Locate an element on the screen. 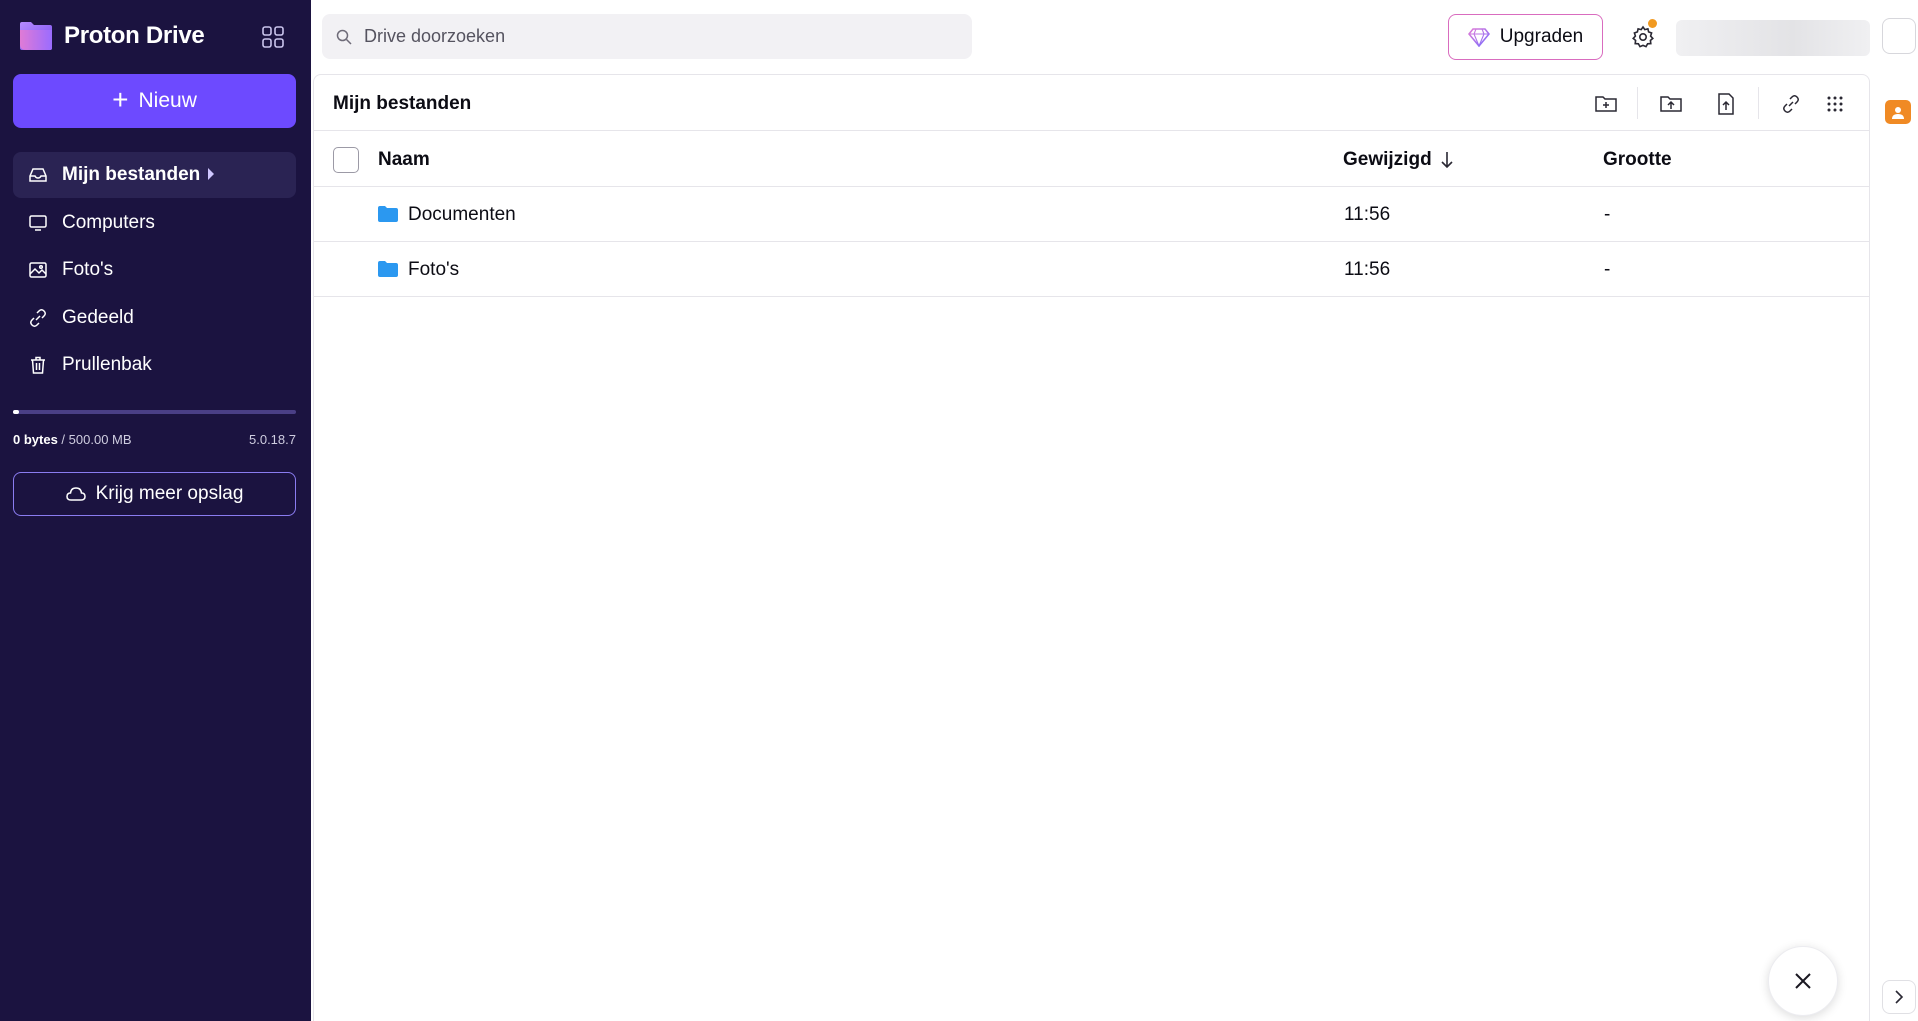  image-icon is located at coordinates (38, 270).